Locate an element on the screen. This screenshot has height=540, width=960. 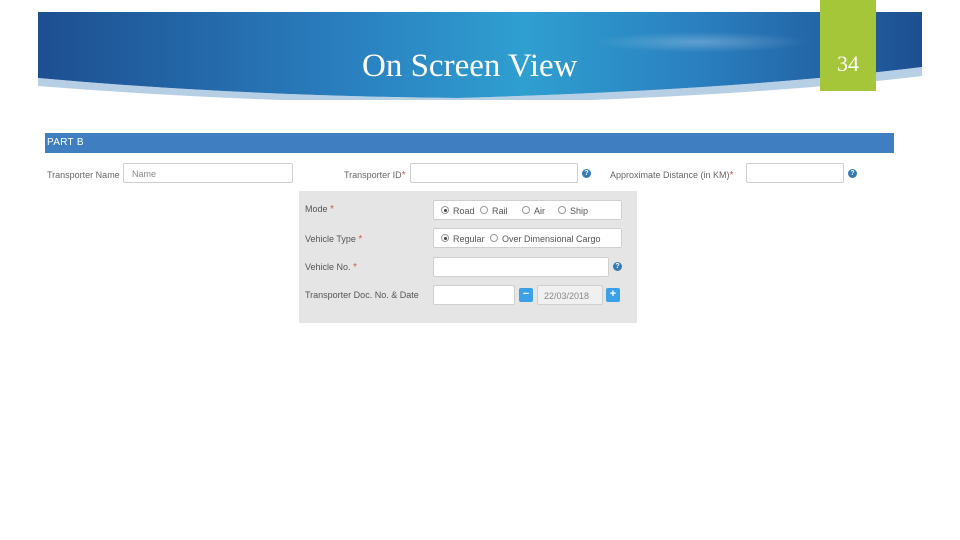
mode-radio-rail is located at coordinates (484, 210).